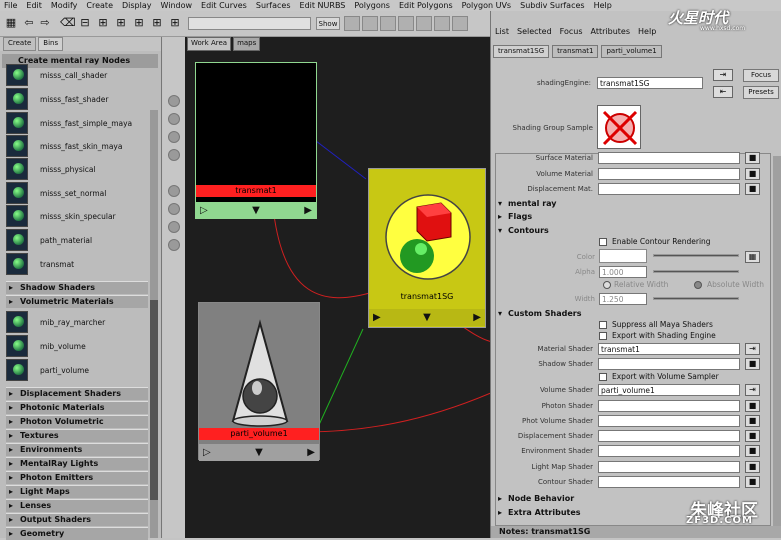 The height and width of the screenshot is (540, 781). Describe the element at coordinates (669, 406) in the screenshot. I see `photon-shader-field` at that location.